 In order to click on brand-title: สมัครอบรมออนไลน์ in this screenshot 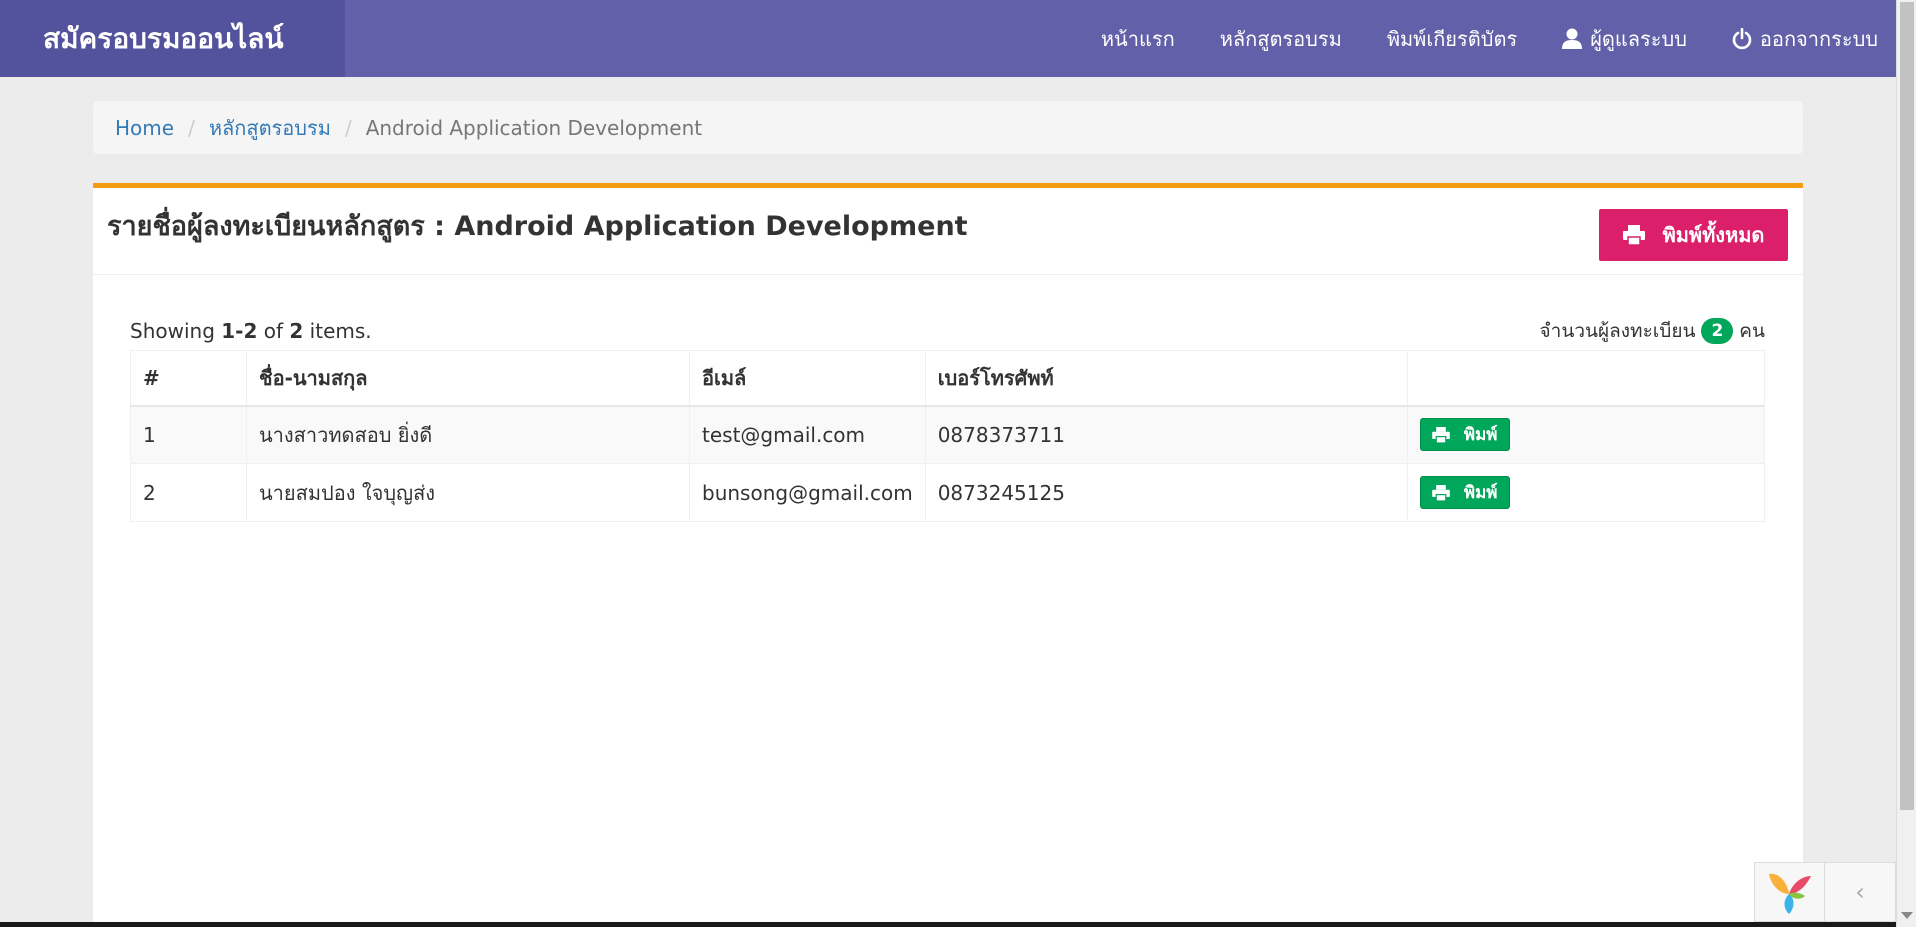, I will do `click(172, 38)`.